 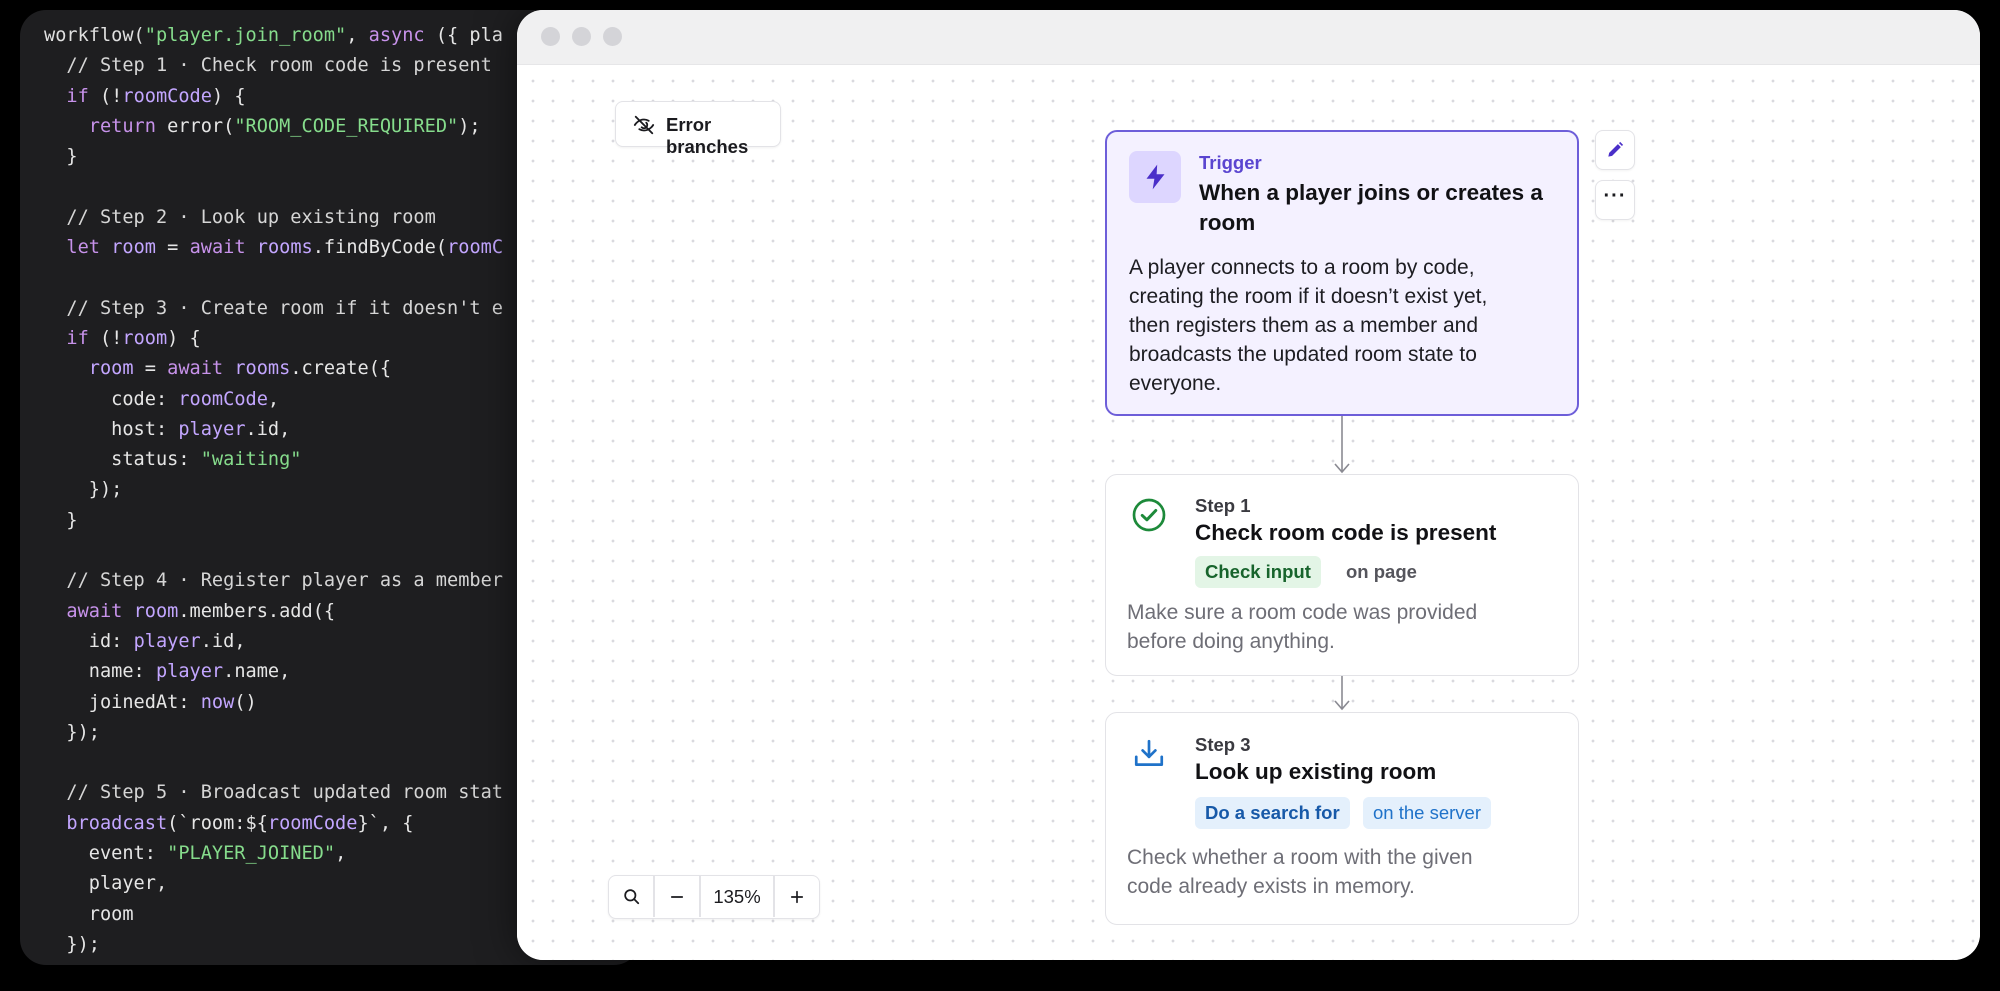 I want to click on code-token: .create({, so click(x=341, y=369).